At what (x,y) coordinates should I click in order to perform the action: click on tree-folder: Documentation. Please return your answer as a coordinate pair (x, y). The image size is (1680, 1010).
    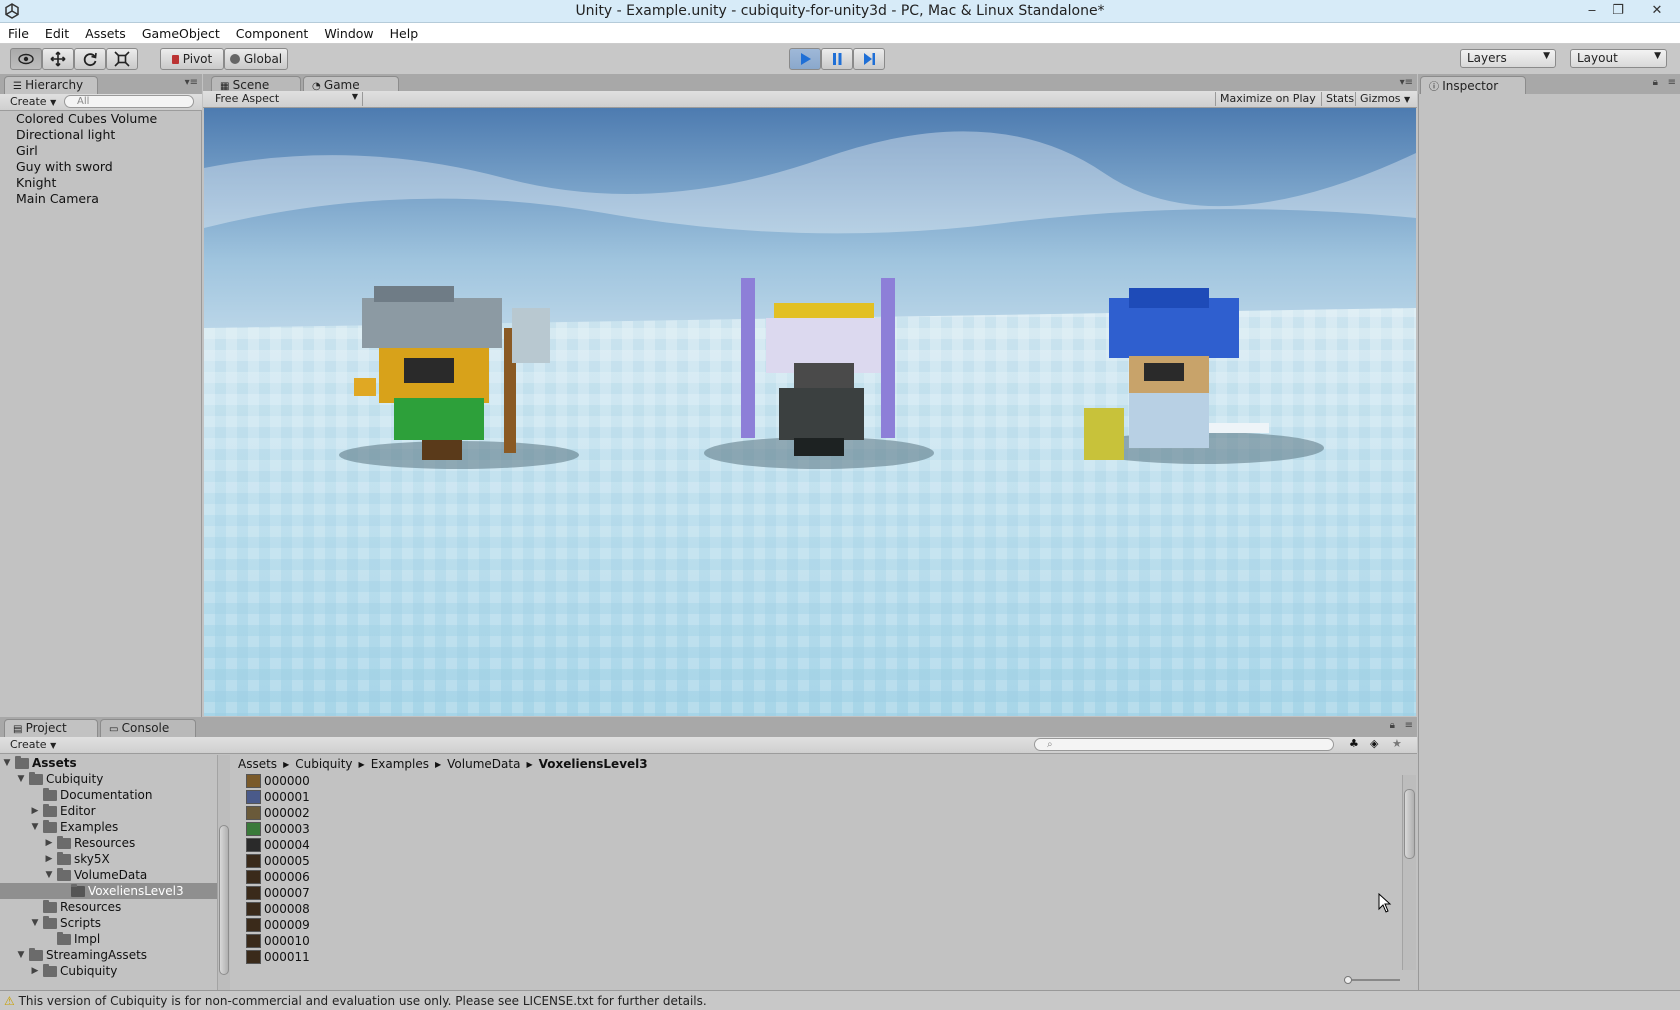
    Looking at the image, I should click on (91, 795).